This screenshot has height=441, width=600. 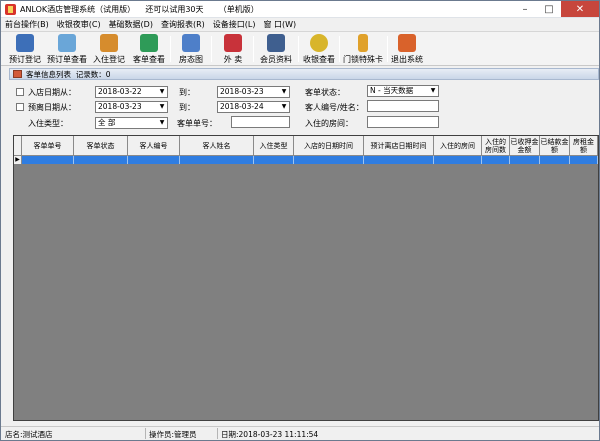 What do you see at coordinates (48, 146) in the screenshot?
I see `column-header: 客单单号` at bounding box center [48, 146].